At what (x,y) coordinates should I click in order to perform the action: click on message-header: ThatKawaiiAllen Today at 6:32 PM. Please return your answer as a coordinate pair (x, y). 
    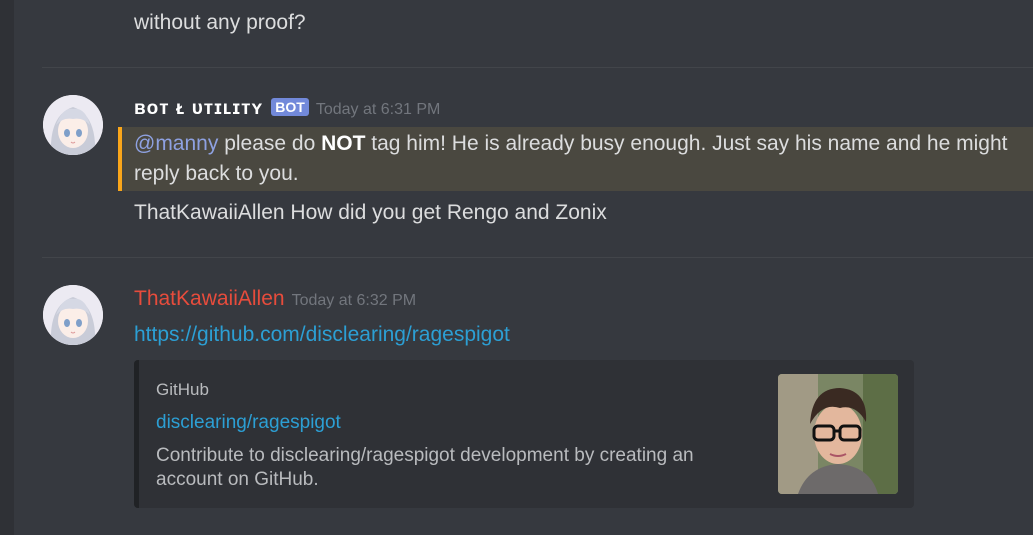
    Looking at the image, I should click on (275, 299).